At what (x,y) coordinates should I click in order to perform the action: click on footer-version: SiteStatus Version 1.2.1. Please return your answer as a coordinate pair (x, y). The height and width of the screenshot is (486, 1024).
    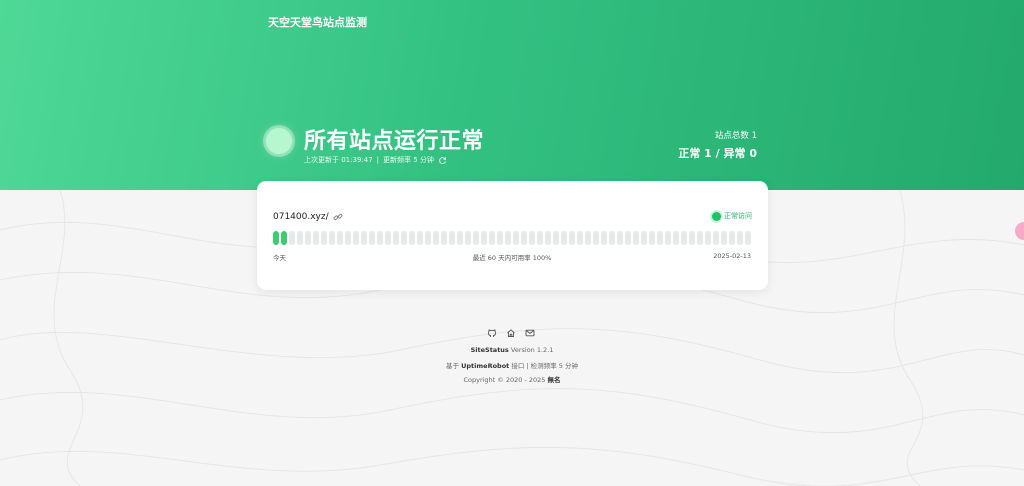
    Looking at the image, I should click on (512, 350).